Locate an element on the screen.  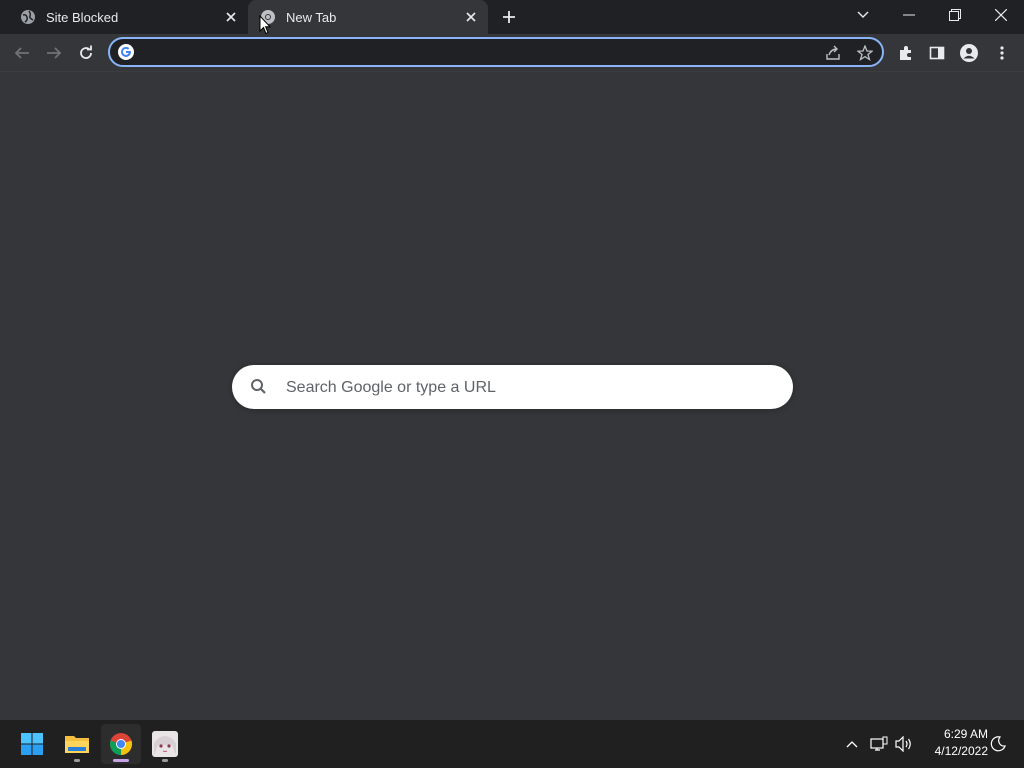
chrome-icon is located at coordinates (121, 744).